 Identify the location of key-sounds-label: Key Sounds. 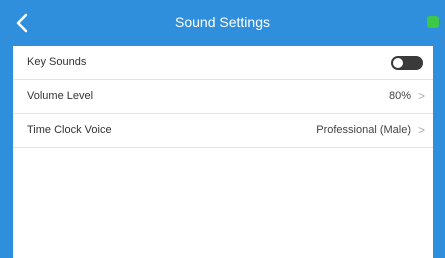
(57, 62).